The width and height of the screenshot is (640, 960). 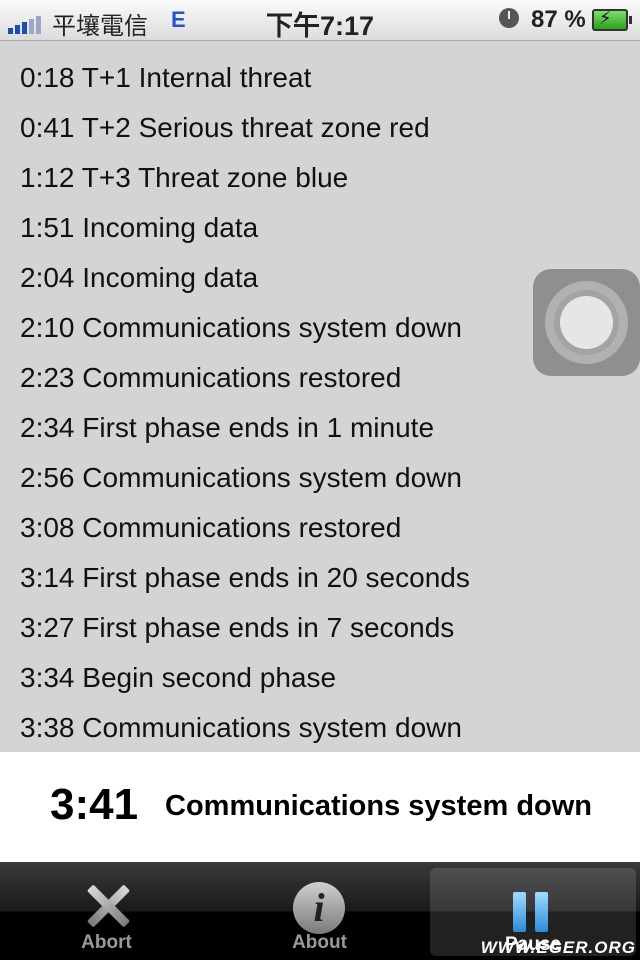 What do you see at coordinates (47, 177) in the screenshot?
I see `event-time: 1:12` at bounding box center [47, 177].